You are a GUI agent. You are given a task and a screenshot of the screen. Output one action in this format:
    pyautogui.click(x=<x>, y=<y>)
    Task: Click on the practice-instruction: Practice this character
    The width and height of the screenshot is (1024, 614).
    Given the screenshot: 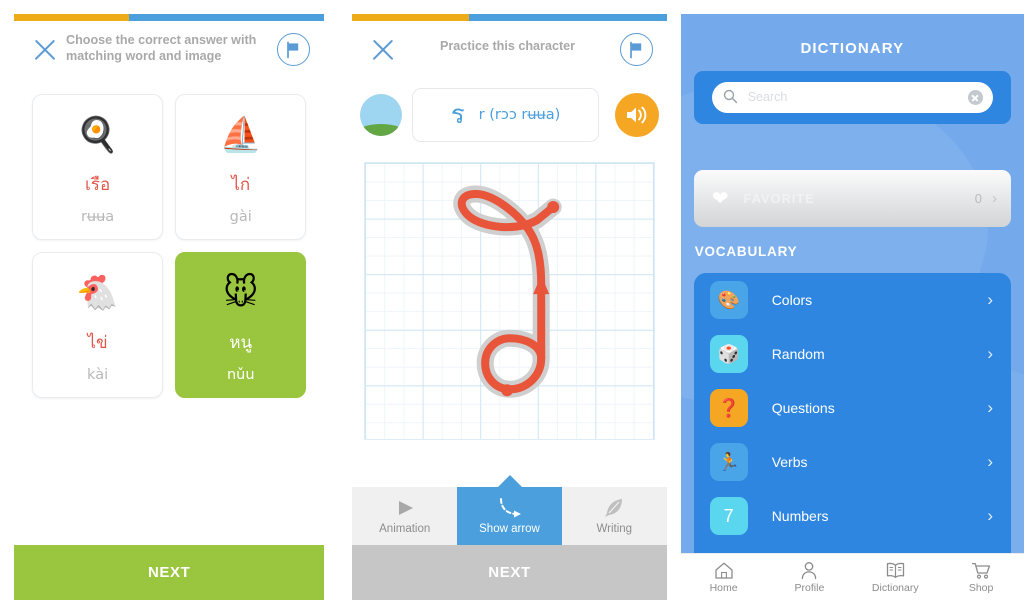 What is the action you would take?
    pyautogui.click(x=507, y=46)
    